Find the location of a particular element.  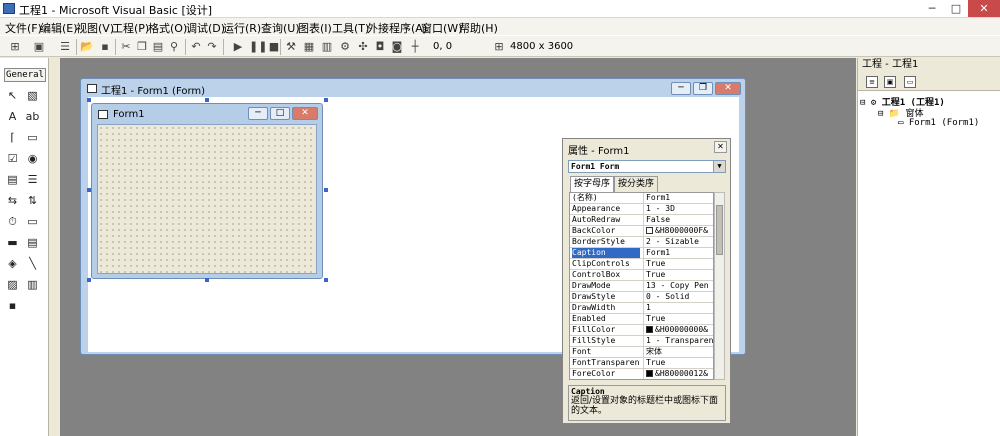

menu-edit: 编辑(E) is located at coordinates (59, 28).